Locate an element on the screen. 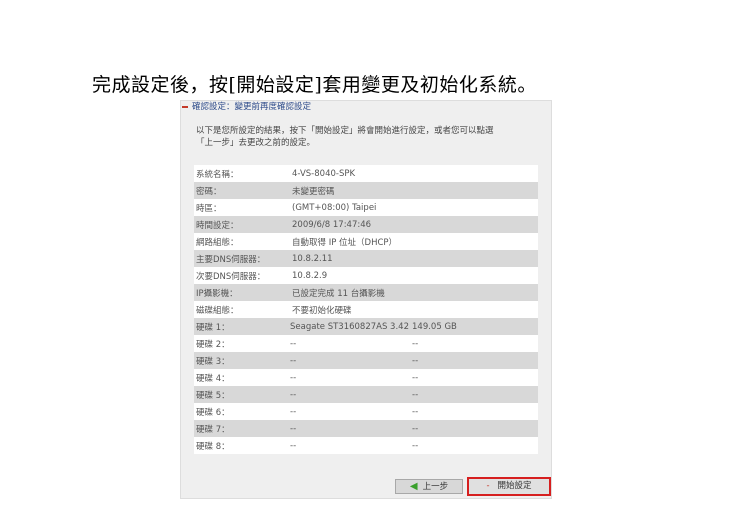  panel-title: 確認設定：變更前再度確認設定 is located at coordinates (252, 107).